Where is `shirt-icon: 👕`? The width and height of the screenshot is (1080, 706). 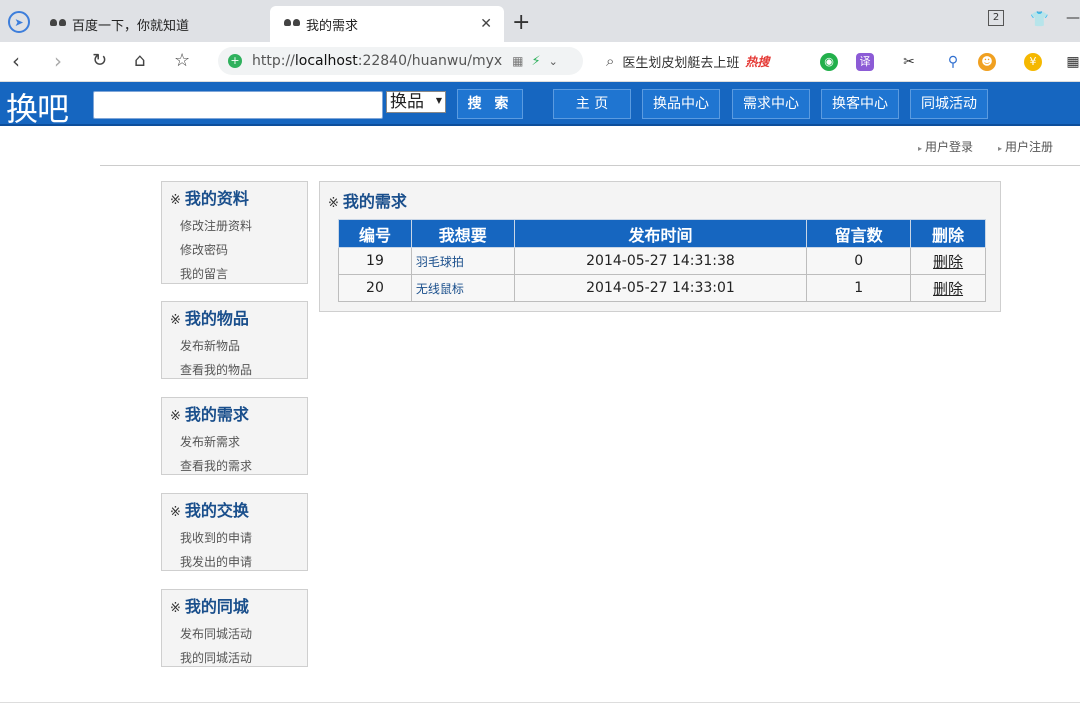
shirt-icon: 👕 is located at coordinates (1039, 19).